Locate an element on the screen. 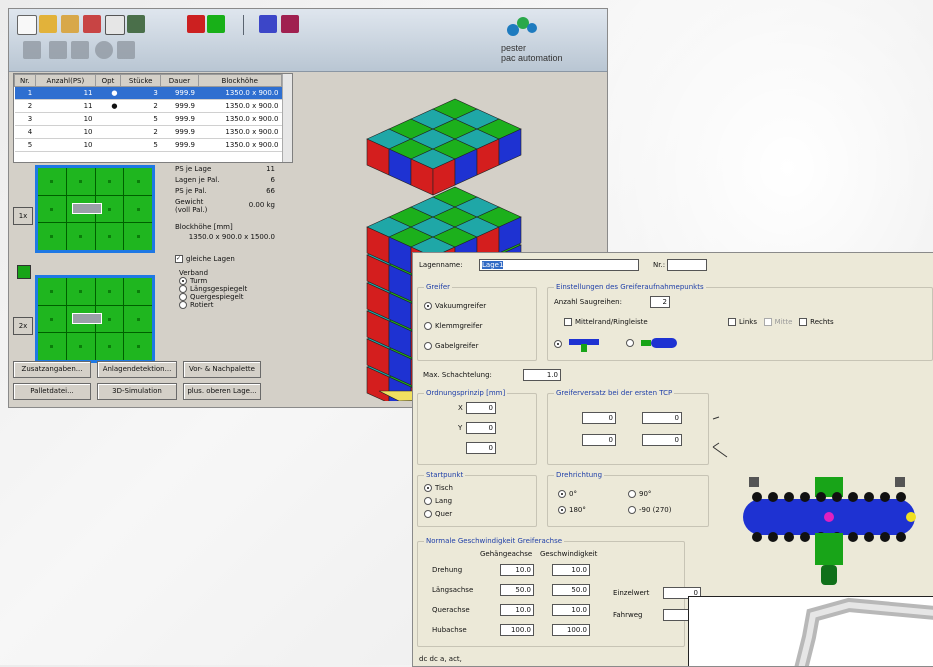  radio-option: Gabelgreifer is located at coordinates (455, 346).